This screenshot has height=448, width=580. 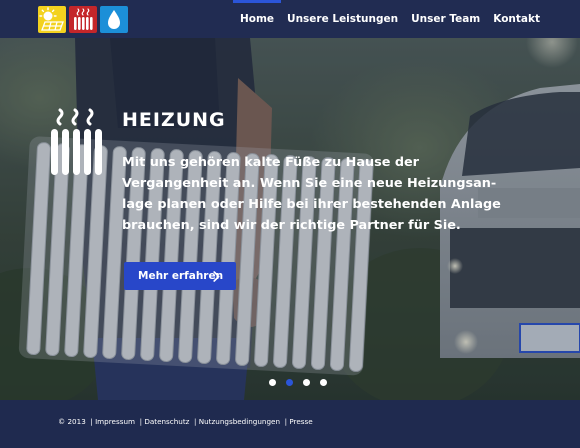 What do you see at coordinates (174, 120) in the screenshot?
I see `hero-title: HEIZUNG` at bounding box center [174, 120].